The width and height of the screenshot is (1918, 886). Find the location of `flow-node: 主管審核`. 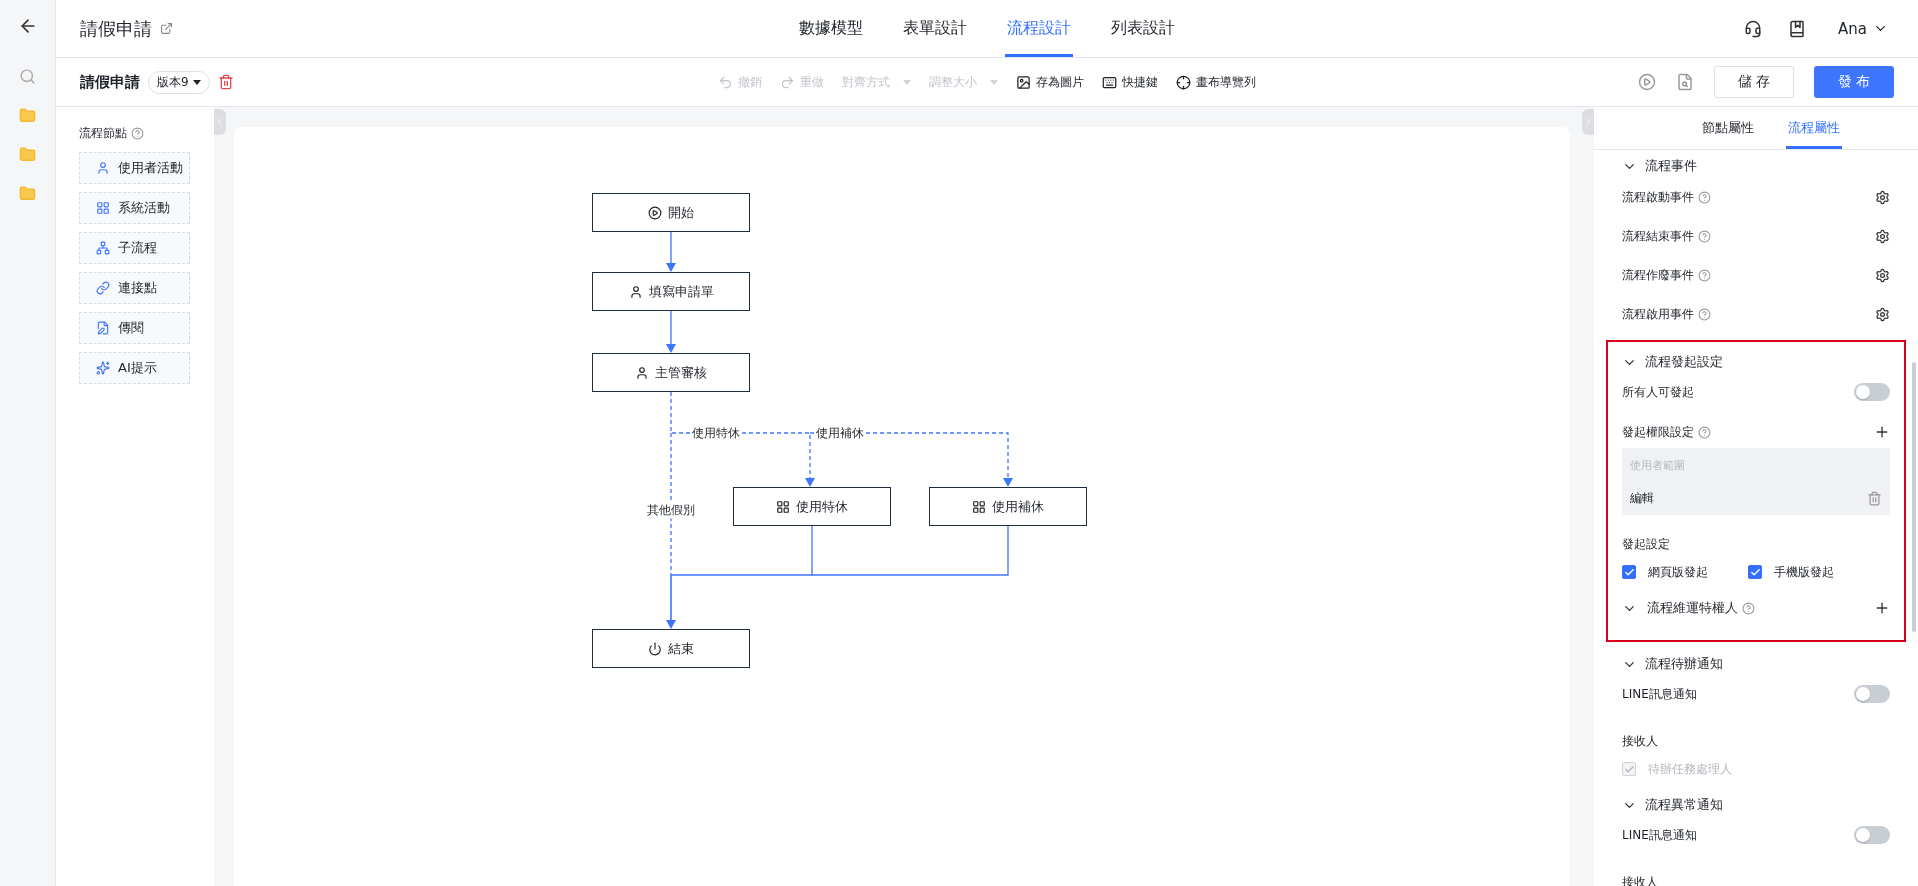

flow-node: 主管審核 is located at coordinates (671, 372).